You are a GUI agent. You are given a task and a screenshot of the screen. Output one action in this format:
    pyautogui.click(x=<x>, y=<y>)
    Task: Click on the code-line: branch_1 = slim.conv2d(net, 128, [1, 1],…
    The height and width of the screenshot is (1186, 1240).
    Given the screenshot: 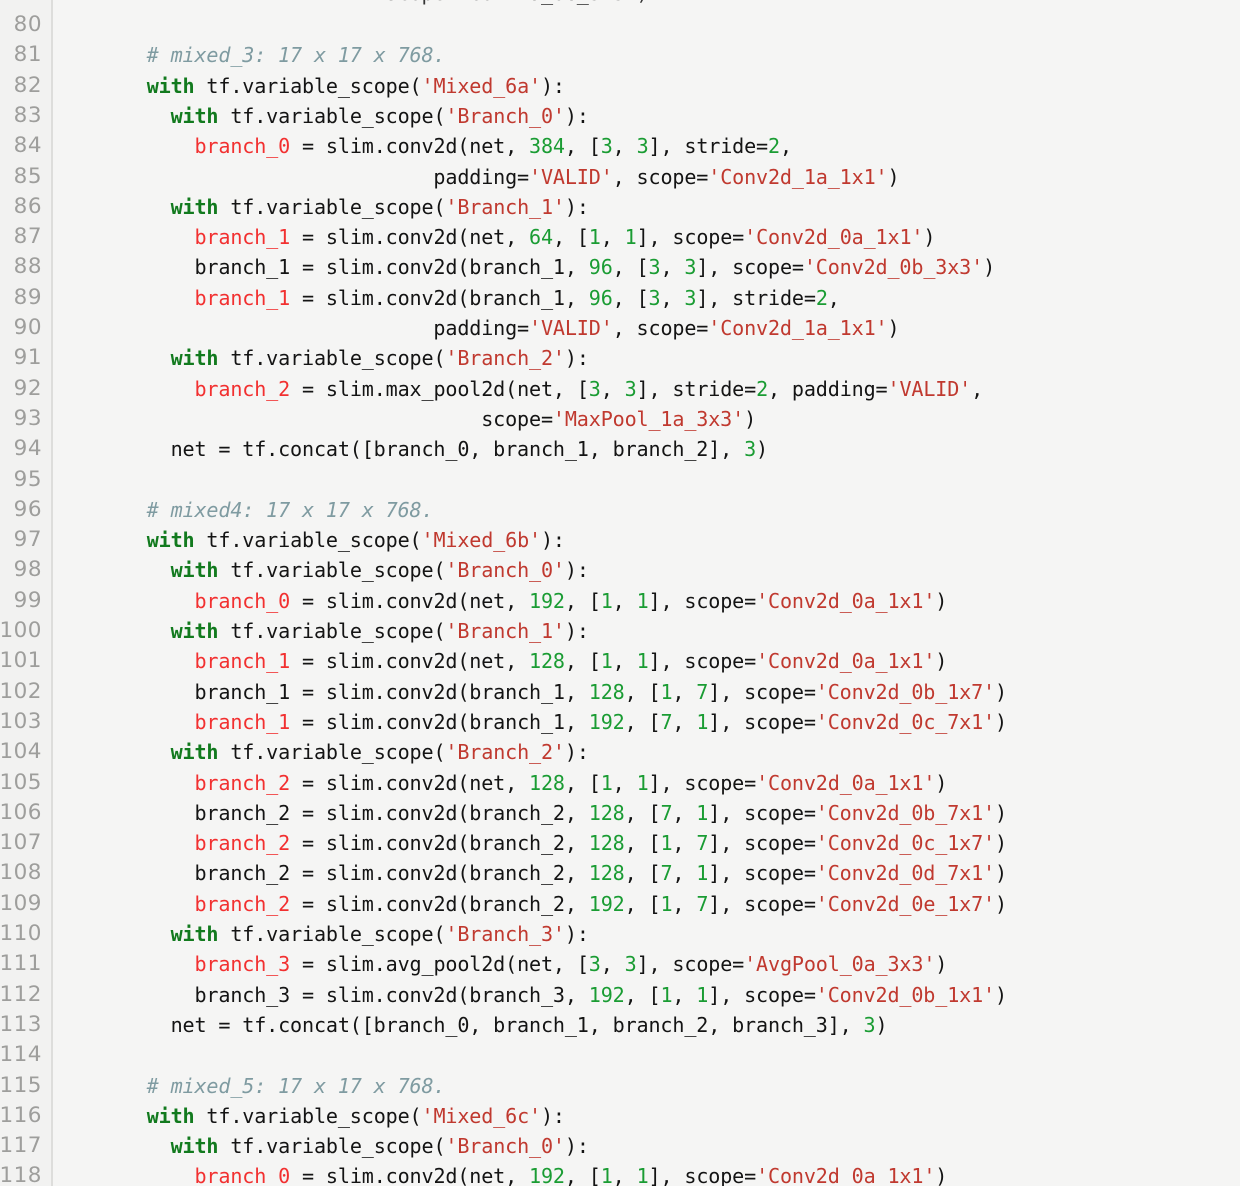 What is the action you would take?
    pyautogui.click(x=511, y=661)
    